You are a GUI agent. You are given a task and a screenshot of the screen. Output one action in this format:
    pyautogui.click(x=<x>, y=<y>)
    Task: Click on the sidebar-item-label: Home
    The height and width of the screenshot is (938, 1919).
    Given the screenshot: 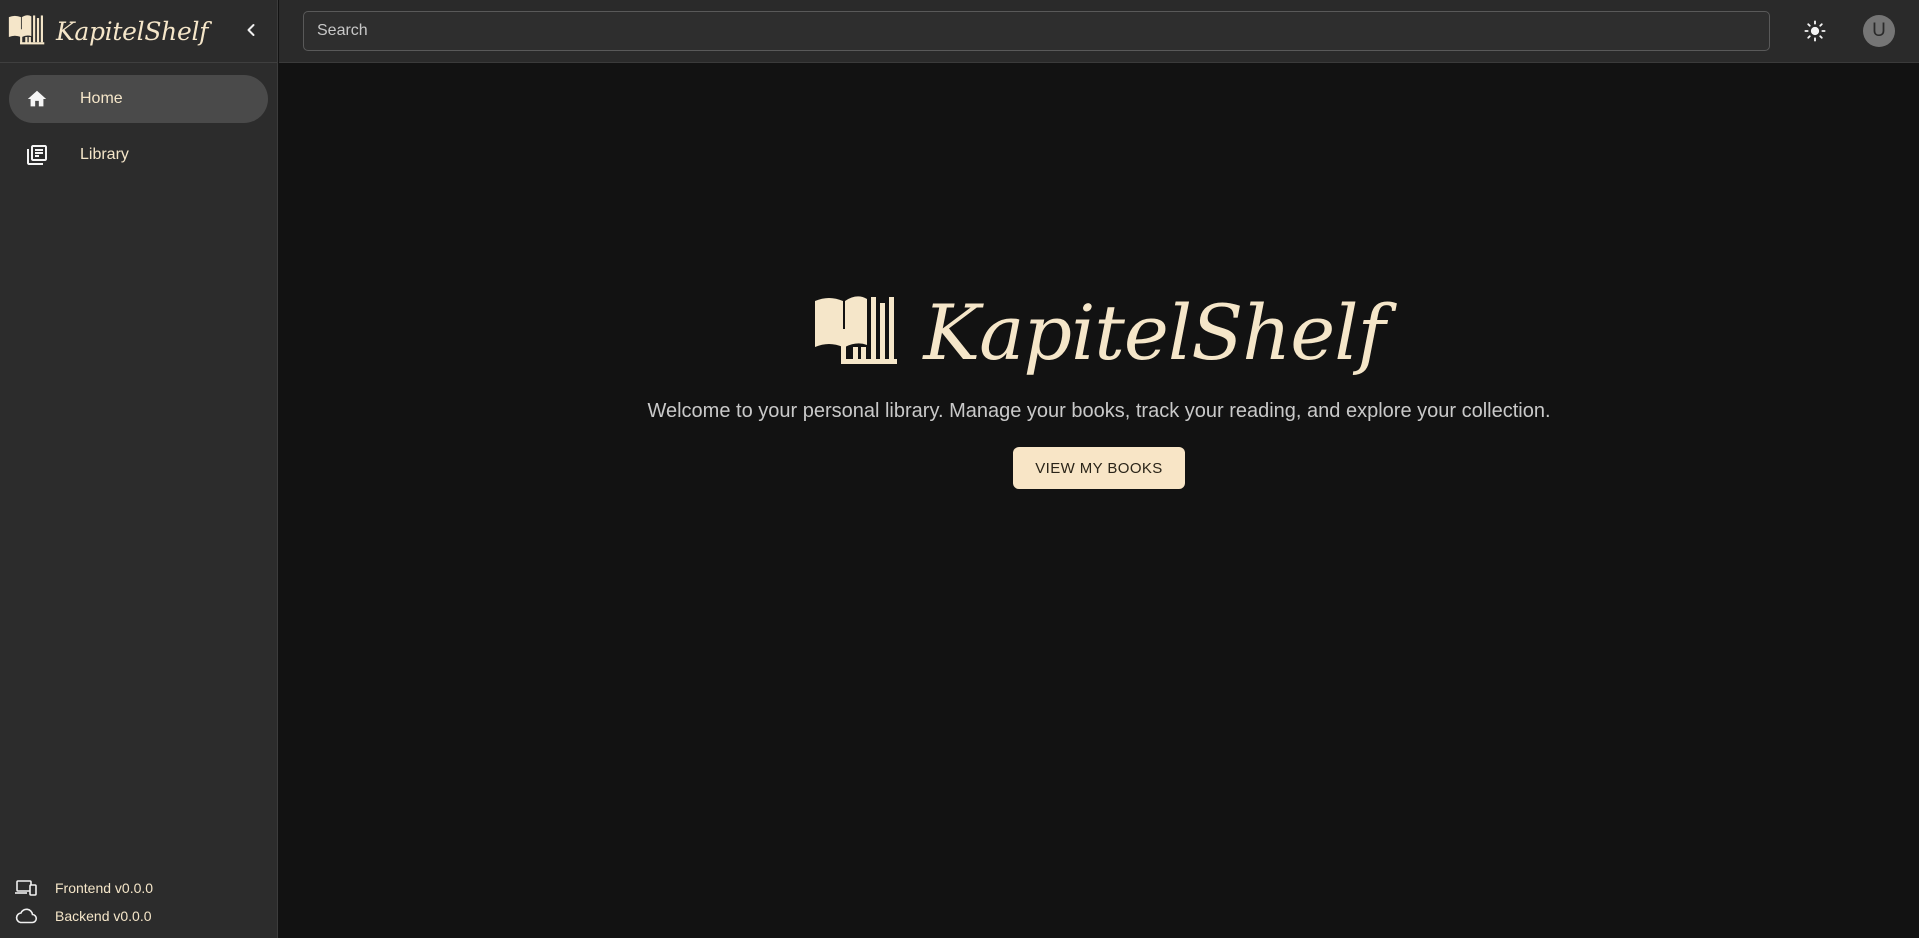 What is the action you would take?
    pyautogui.click(x=101, y=98)
    